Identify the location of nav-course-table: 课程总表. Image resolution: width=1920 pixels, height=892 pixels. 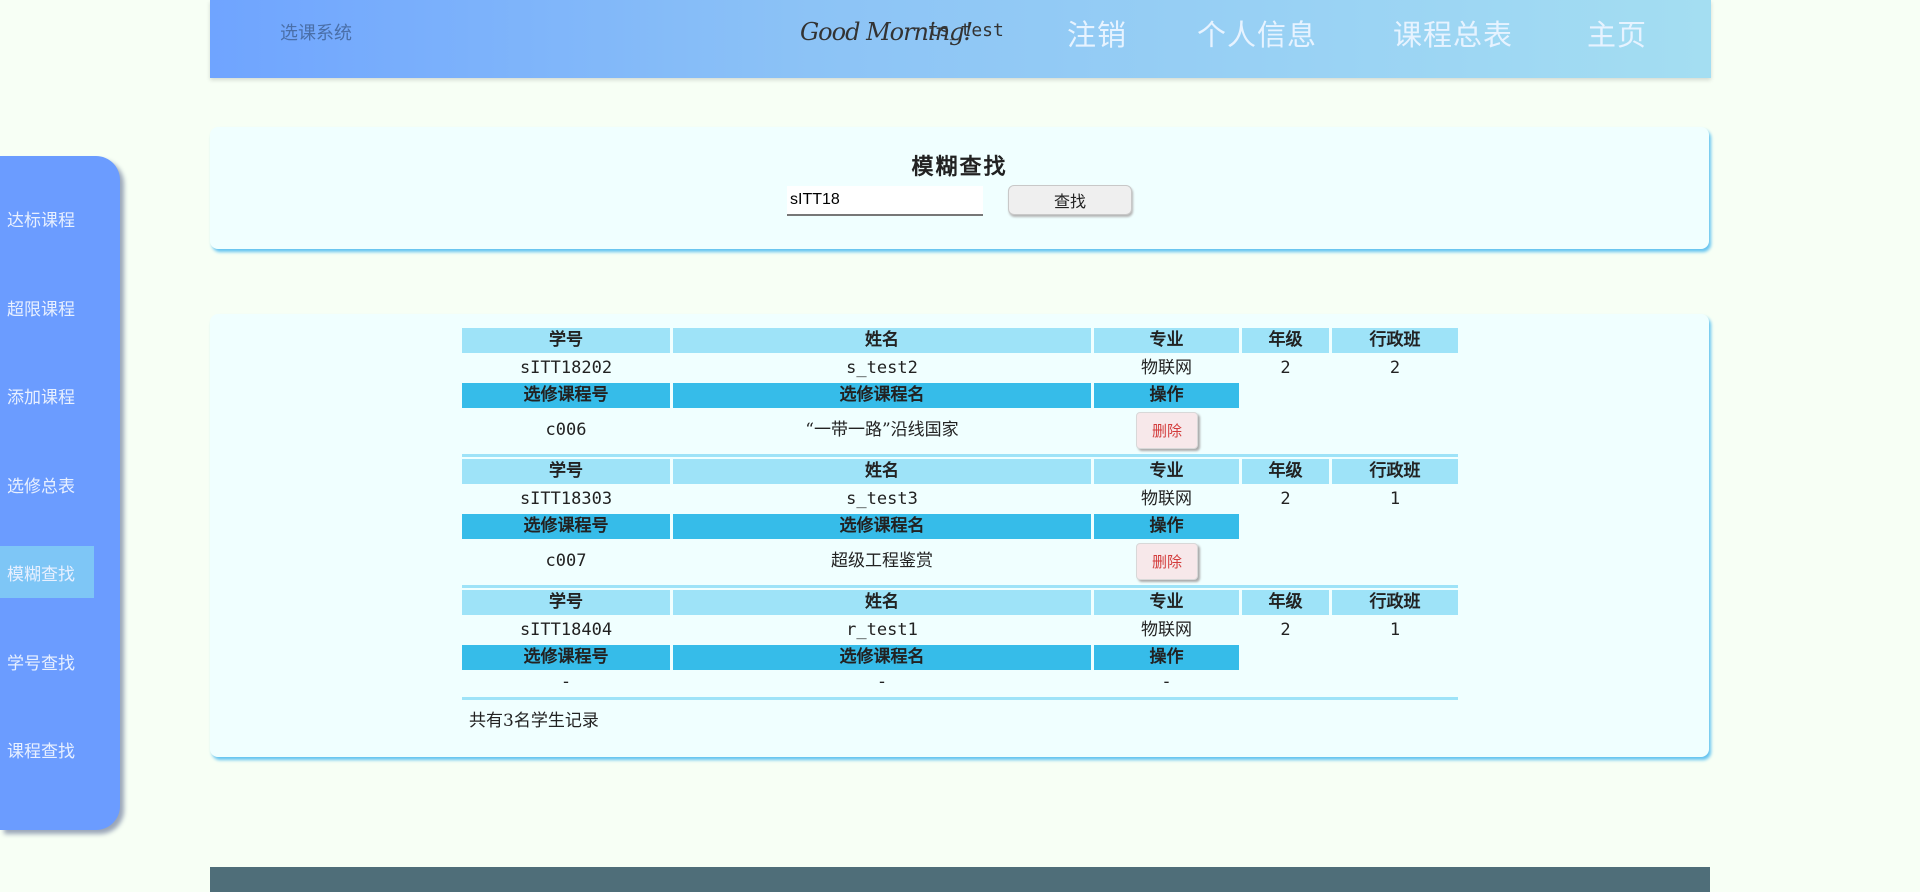
(1453, 33).